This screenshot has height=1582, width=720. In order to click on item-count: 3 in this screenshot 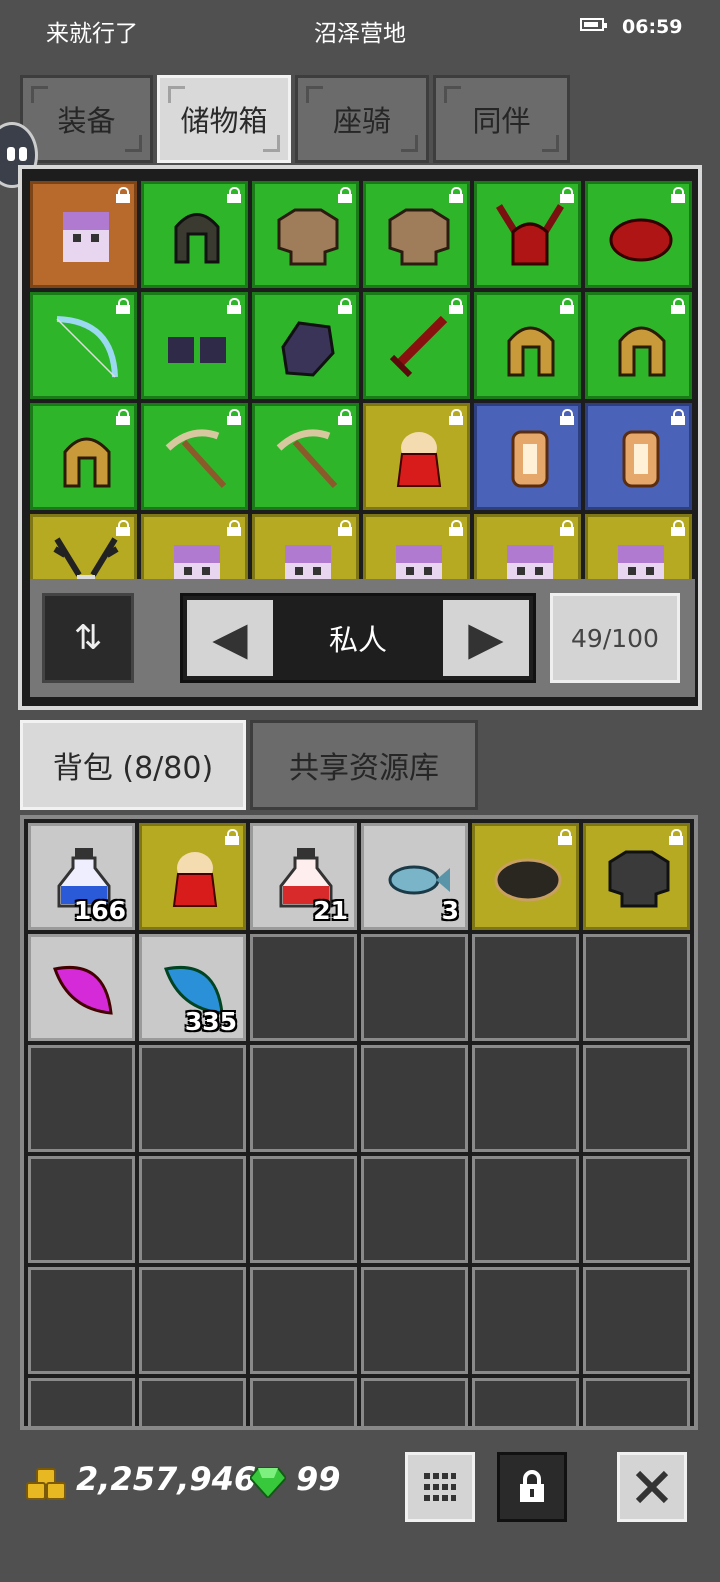, I will do `click(450, 910)`.